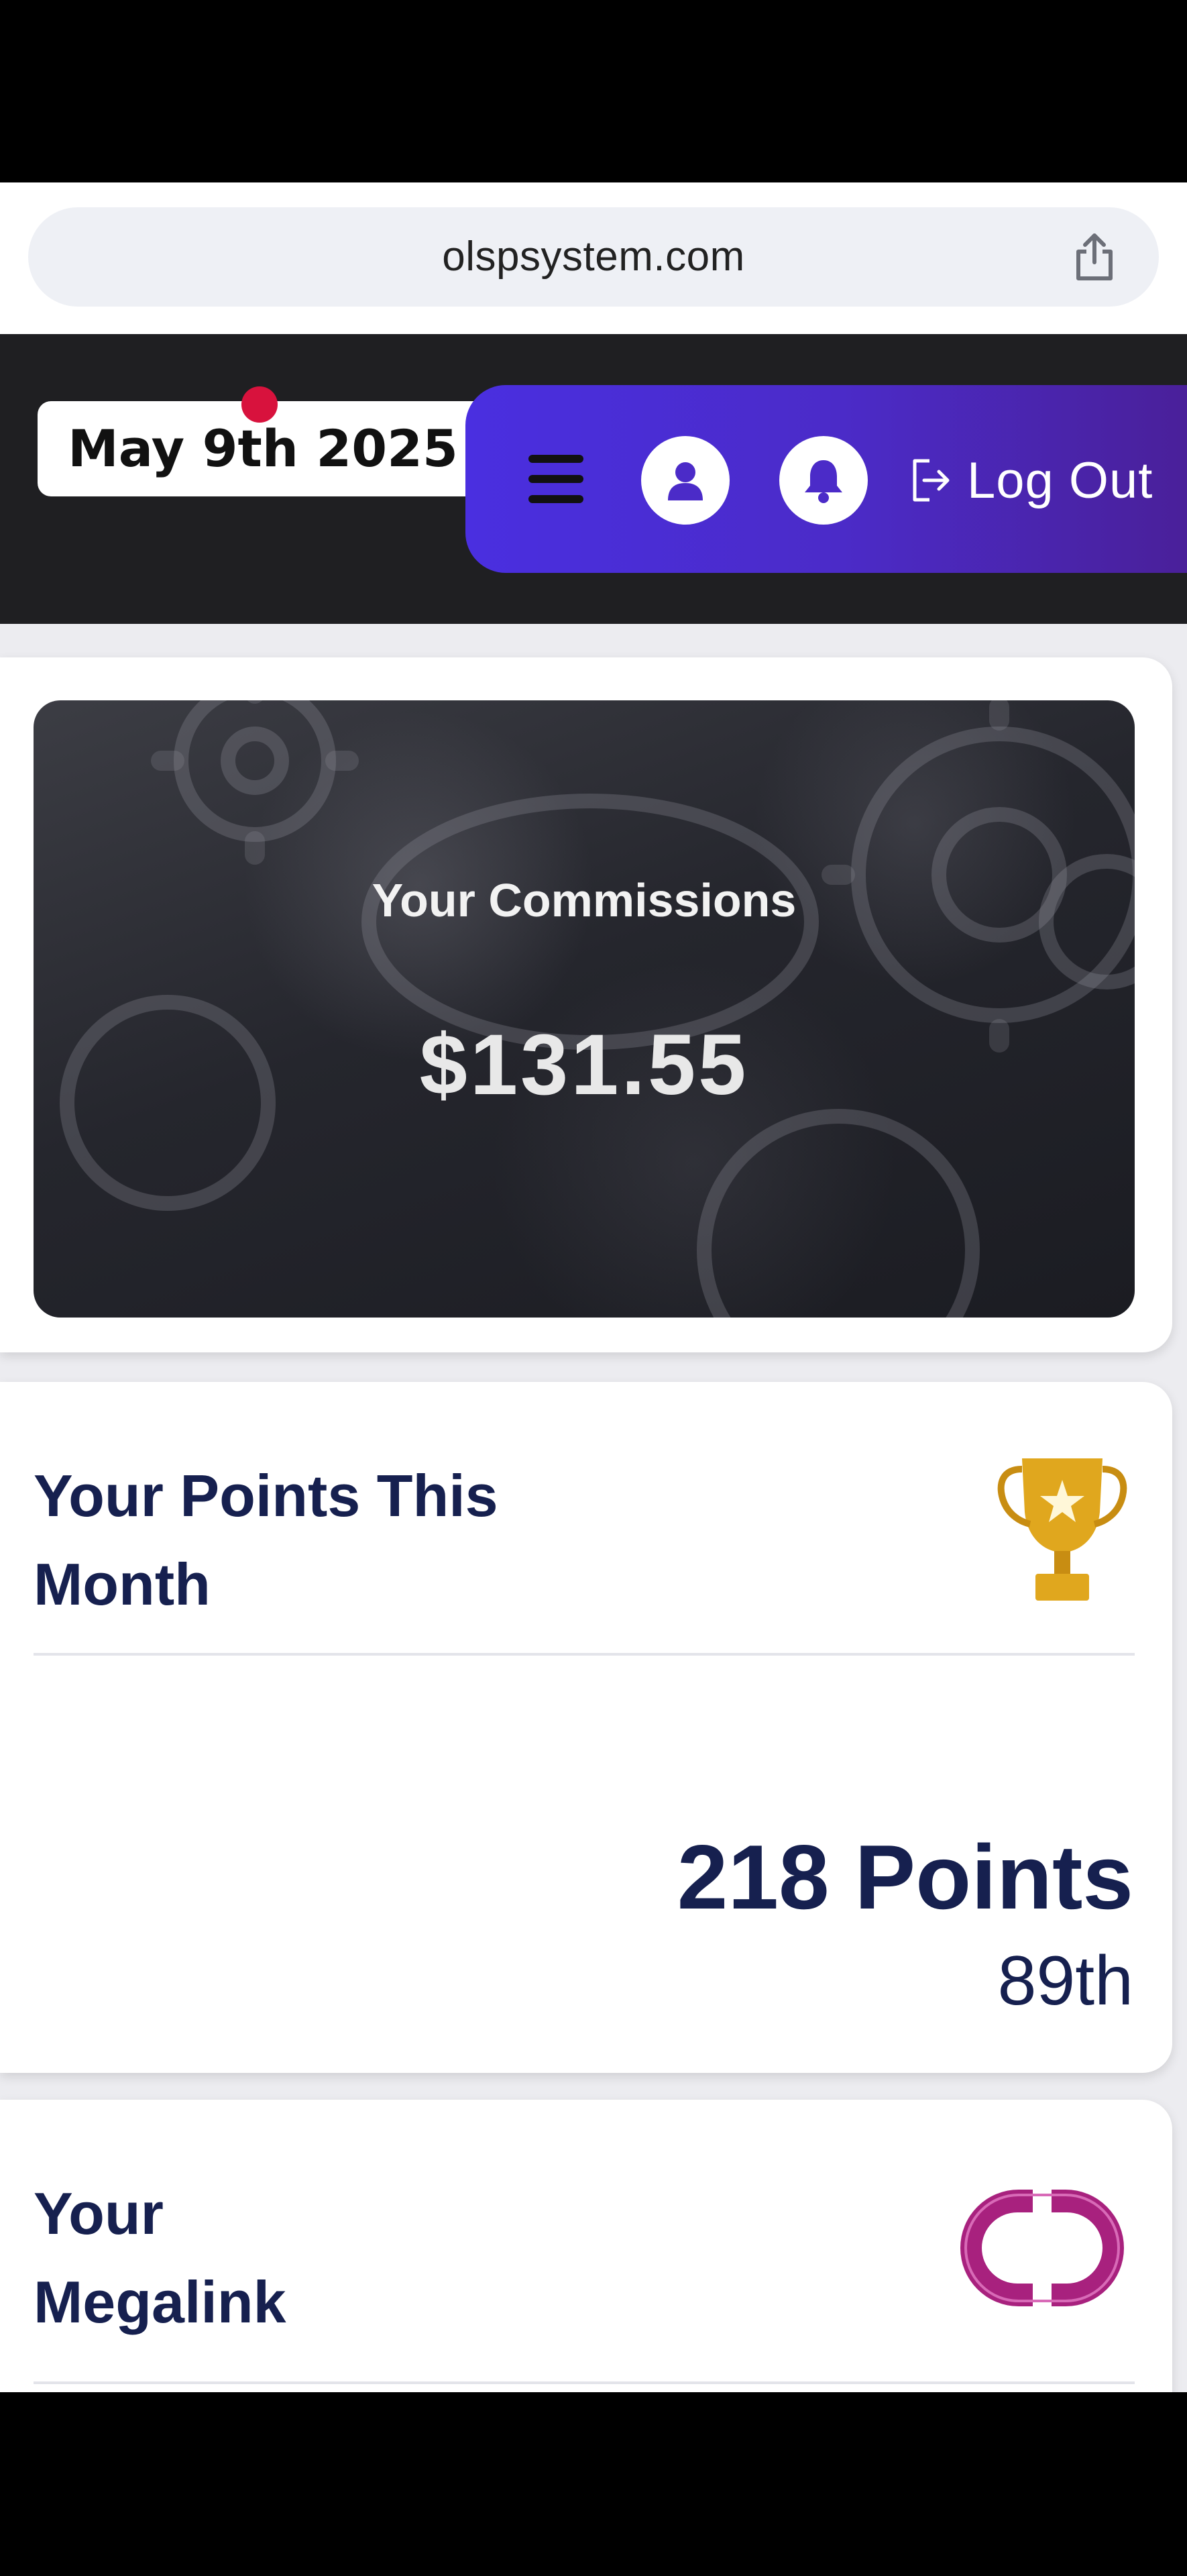 Image resolution: width=1187 pixels, height=2576 pixels. What do you see at coordinates (593, 91) in the screenshot?
I see `status-area` at bounding box center [593, 91].